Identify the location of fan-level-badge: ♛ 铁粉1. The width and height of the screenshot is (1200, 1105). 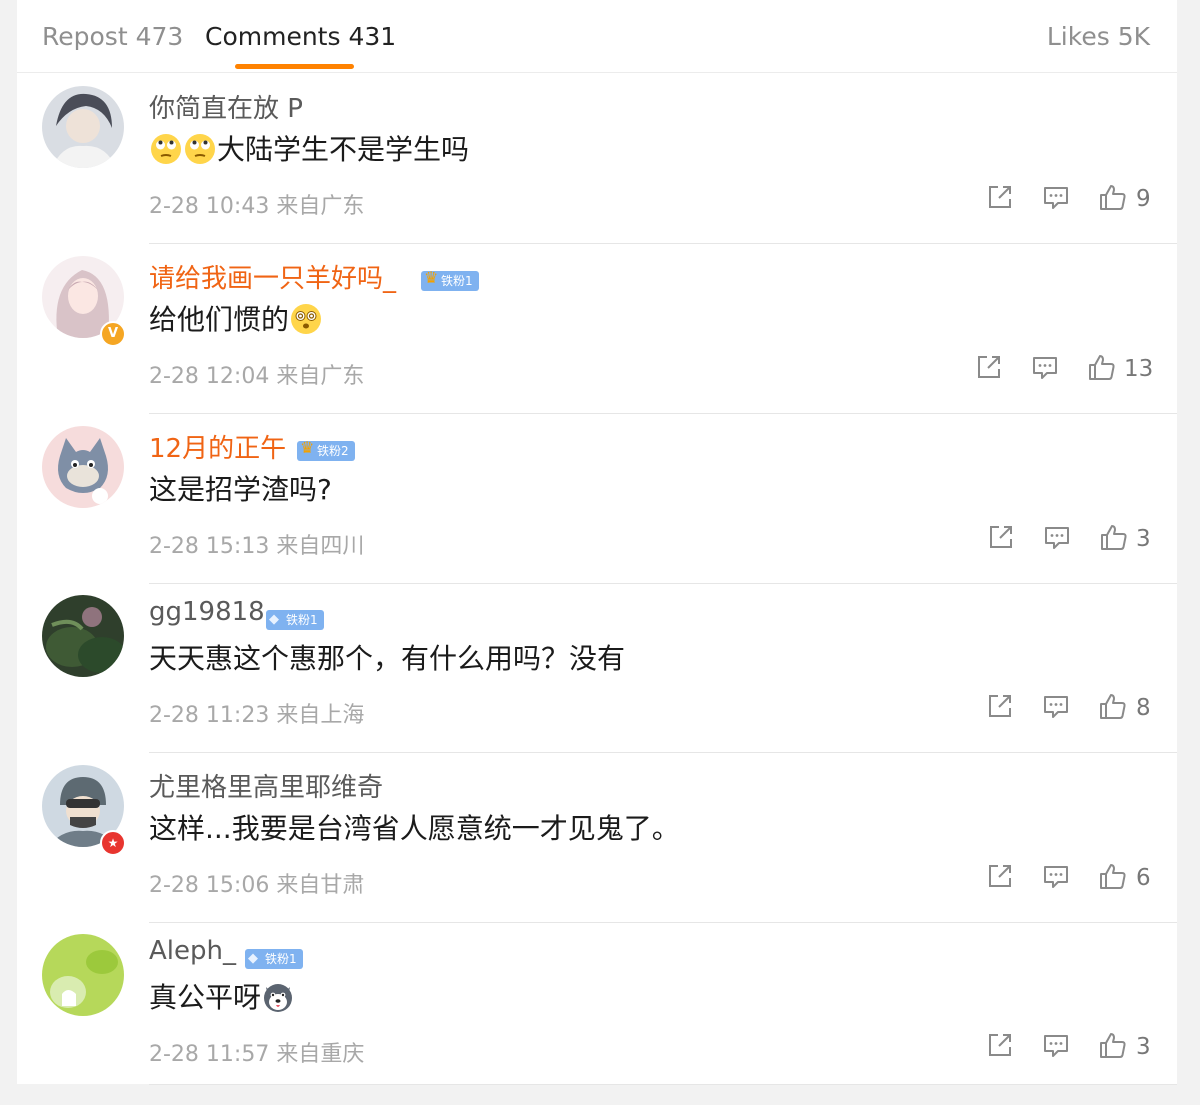
(450, 279).